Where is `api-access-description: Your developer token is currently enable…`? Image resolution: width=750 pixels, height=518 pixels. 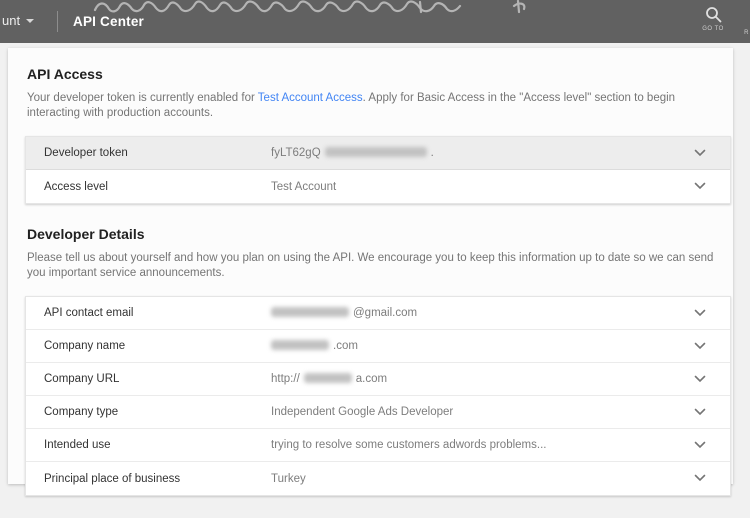 api-access-description: Your developer token is currently enable… is located at coordinates (371, 106).